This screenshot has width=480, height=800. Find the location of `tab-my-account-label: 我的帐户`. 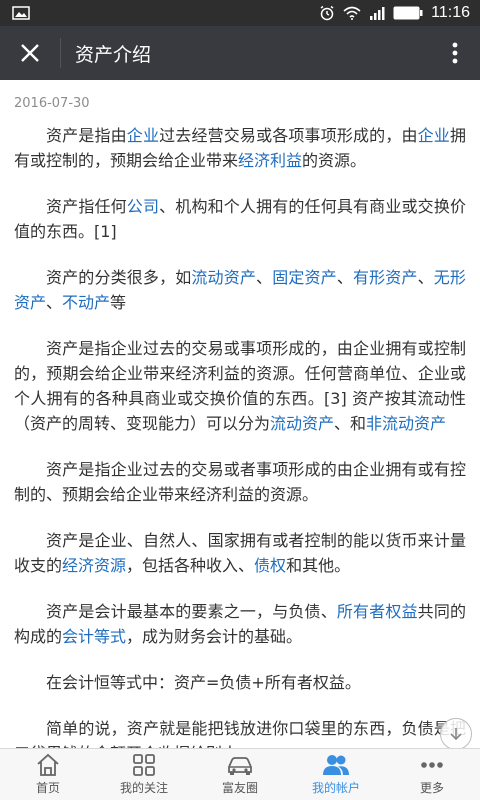

tab-my-account-label: 我的帐户 is located at coordinates (335, 788).